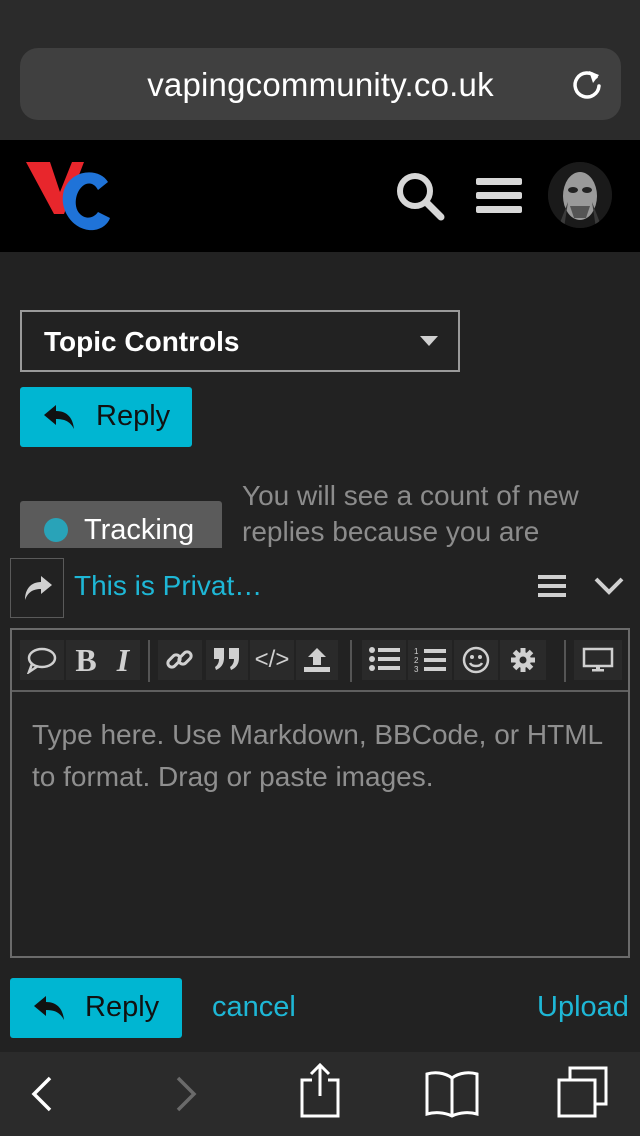 The height and width of the screenshot is (1136, 640). I want to click on preview-monitor-icon, so click(598, 660).